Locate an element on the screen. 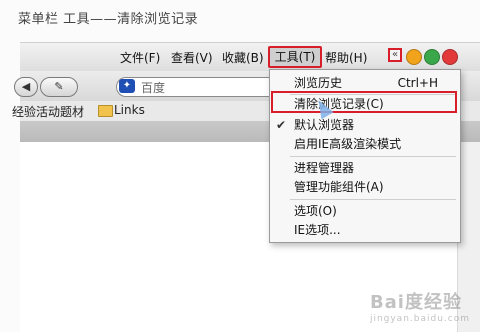 The height and width of the screenshot is (332, 480). back-button: ◀ is located at coordinates (26, 87).